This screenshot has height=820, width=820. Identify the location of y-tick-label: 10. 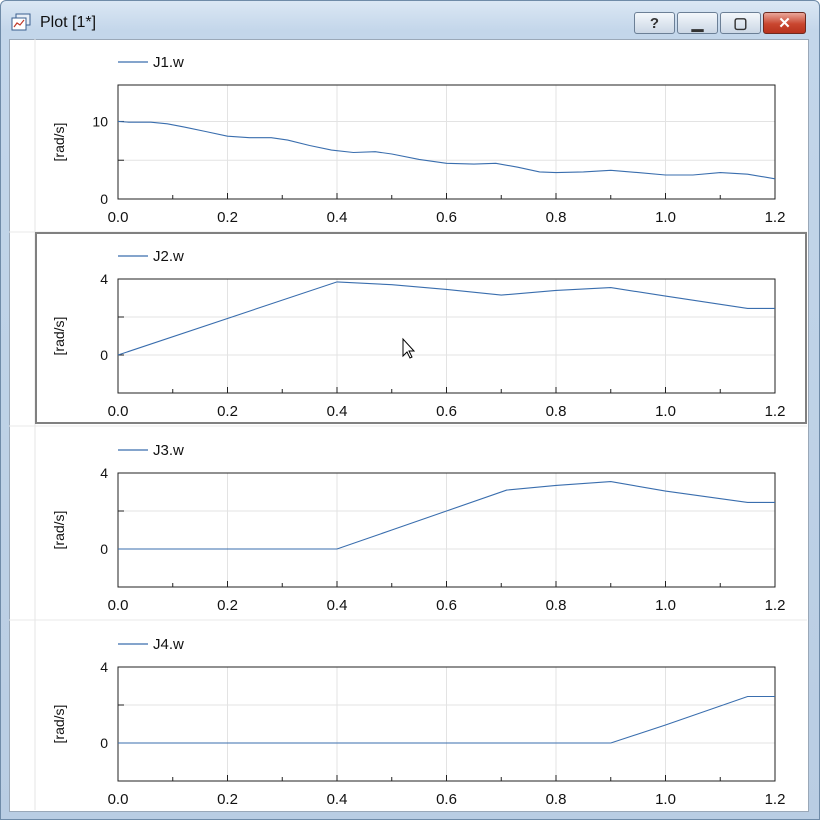
(100, 121).